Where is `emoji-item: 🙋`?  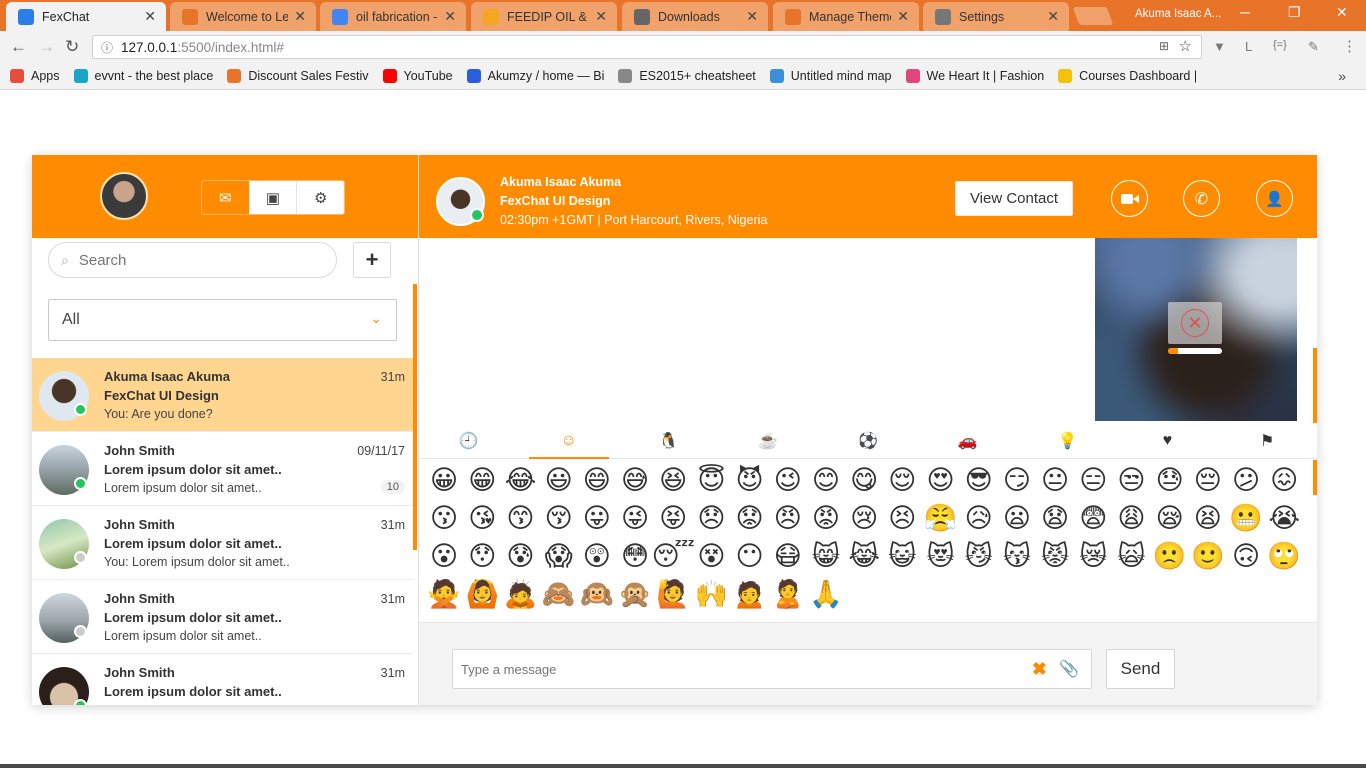
emoji-item: 🙋 is located at coordinates (673, 594).